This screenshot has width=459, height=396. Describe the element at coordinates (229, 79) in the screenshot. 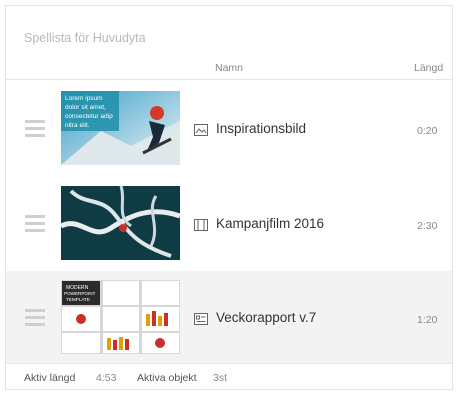

I see `header-divider` at that location.